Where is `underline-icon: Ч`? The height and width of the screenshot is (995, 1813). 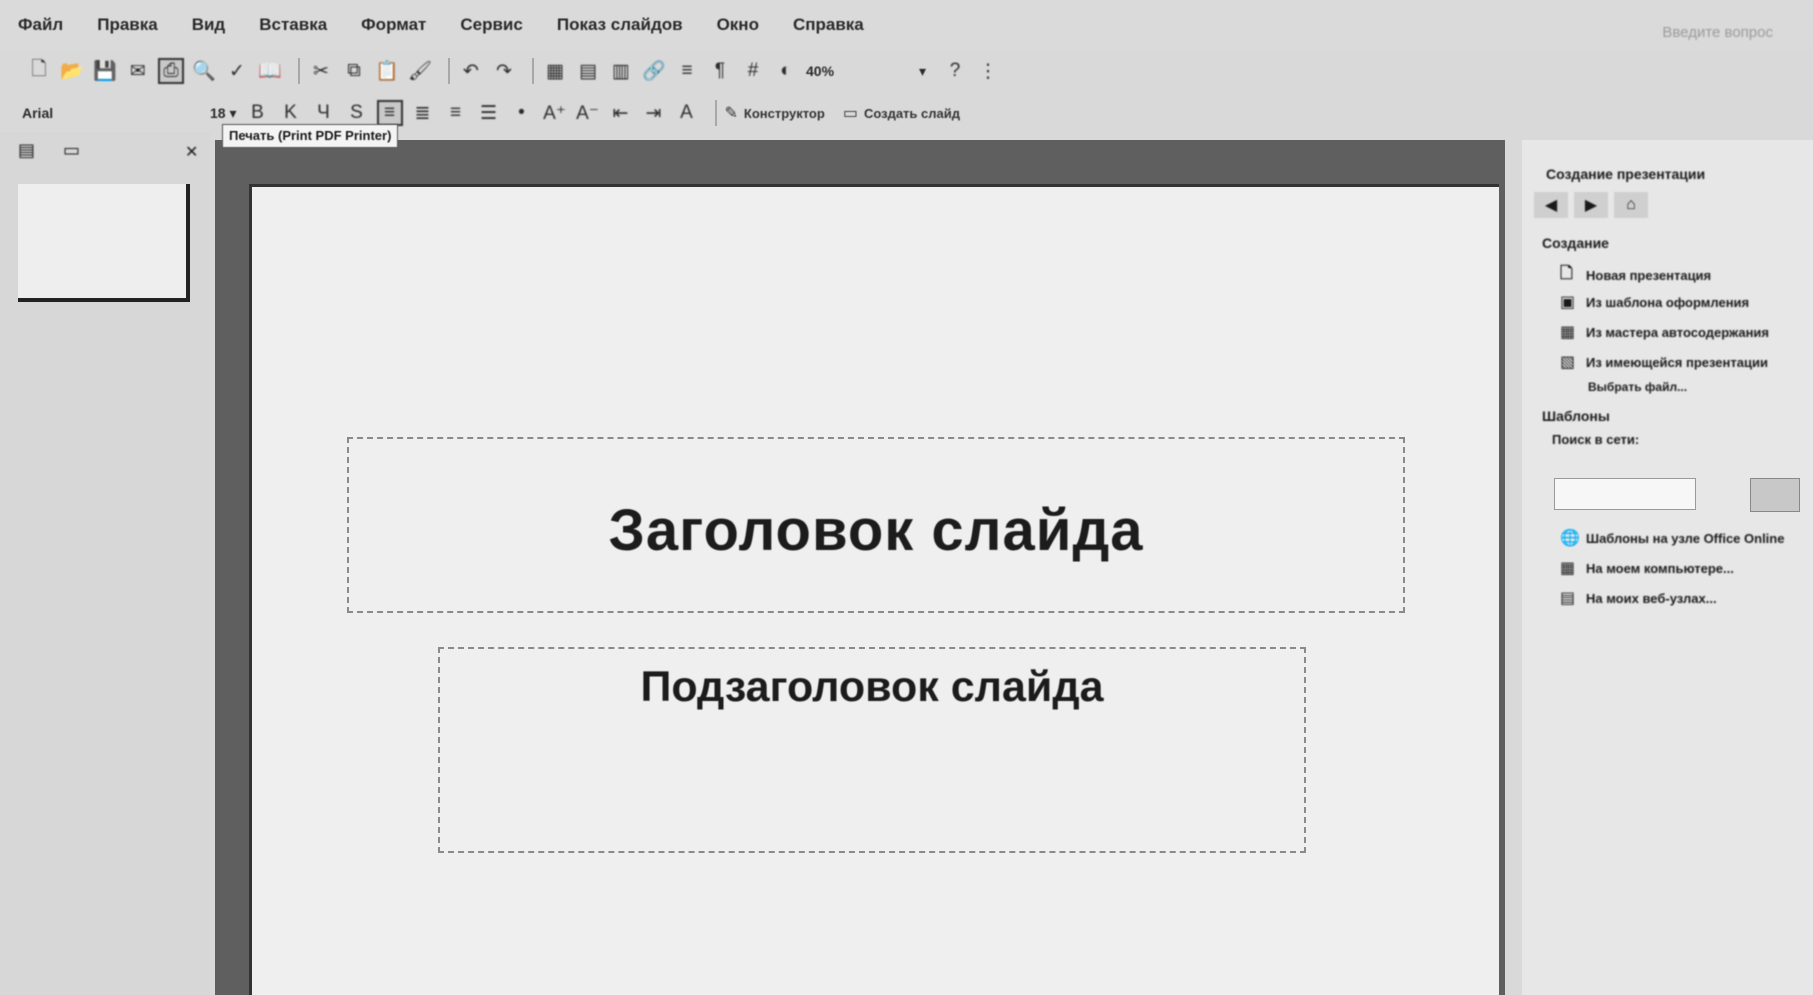 underline-icon: Ч is located at coordinates (324, 113).